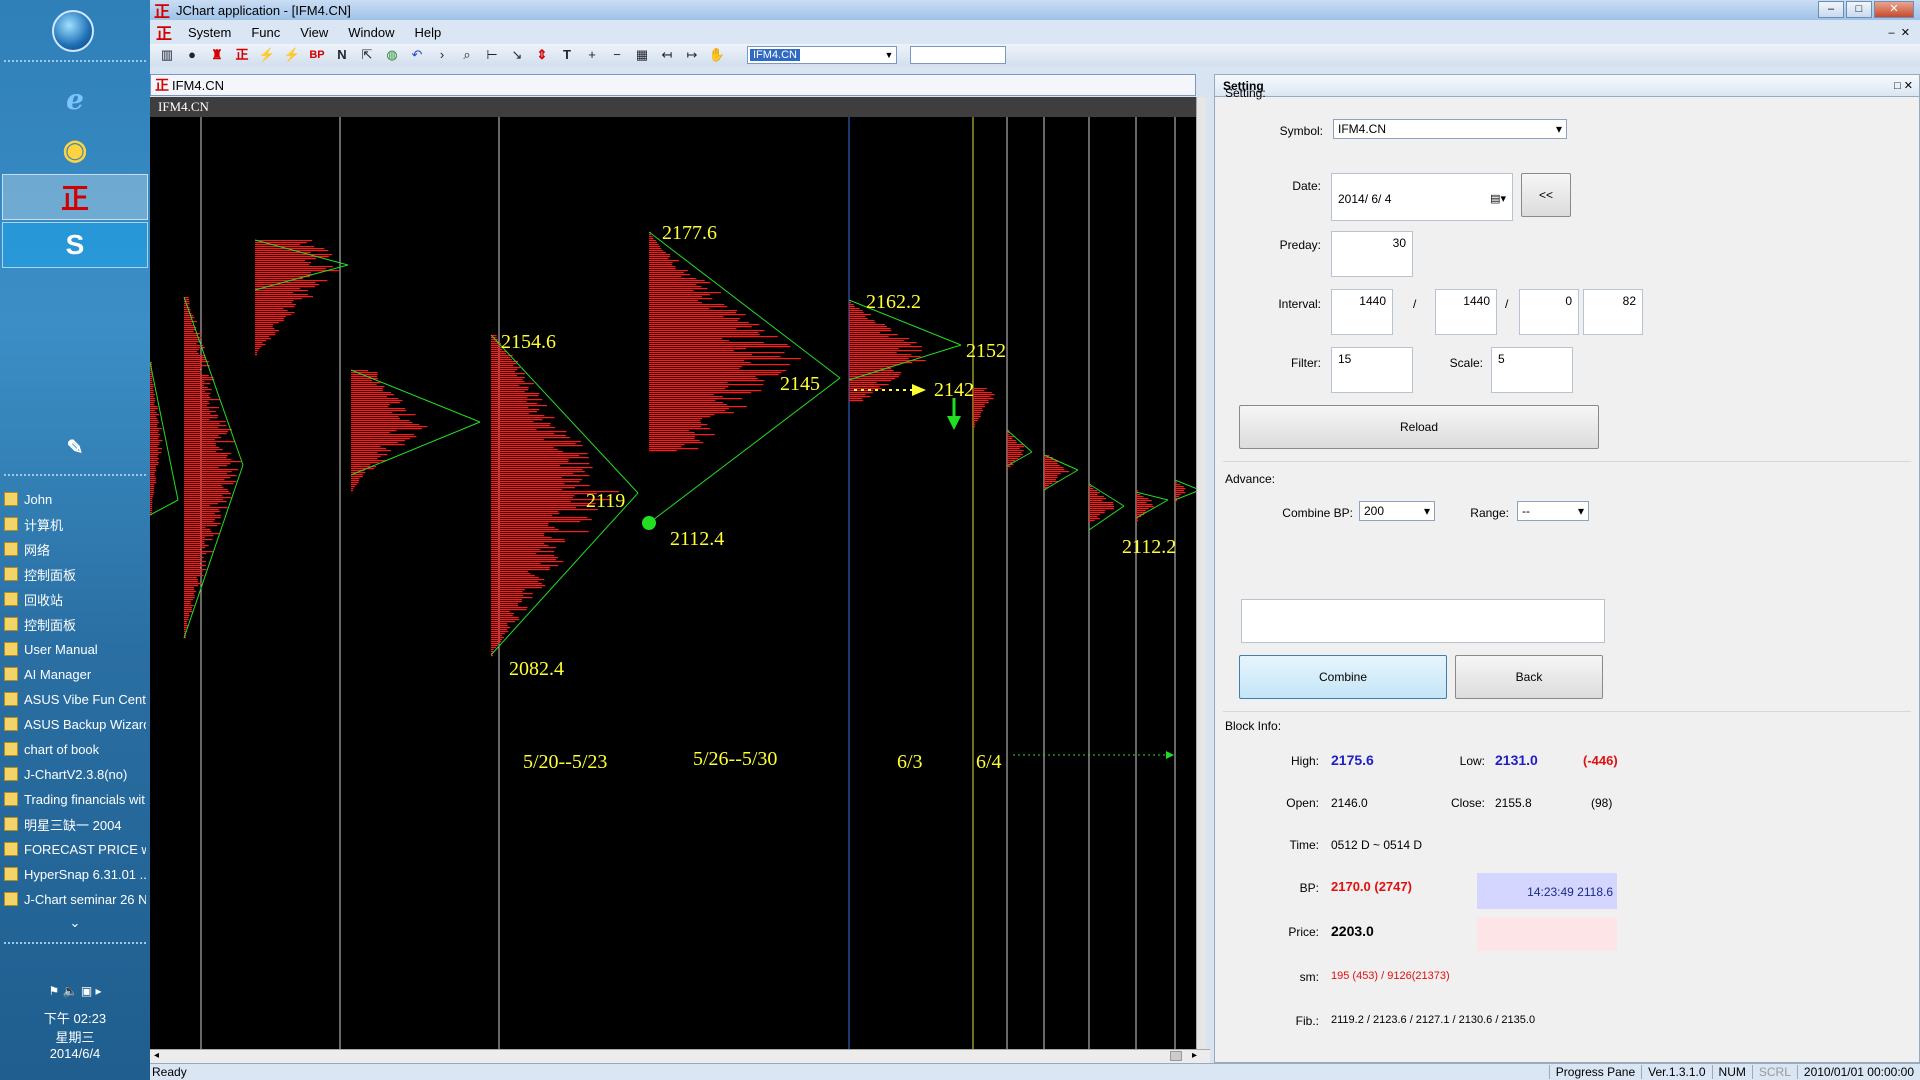 The width and height of the screenshot is (1920, 1080). What do you see at coordinates (73, 31) in the screenshot?
I see `start-button` at bounding box center [73, 31].